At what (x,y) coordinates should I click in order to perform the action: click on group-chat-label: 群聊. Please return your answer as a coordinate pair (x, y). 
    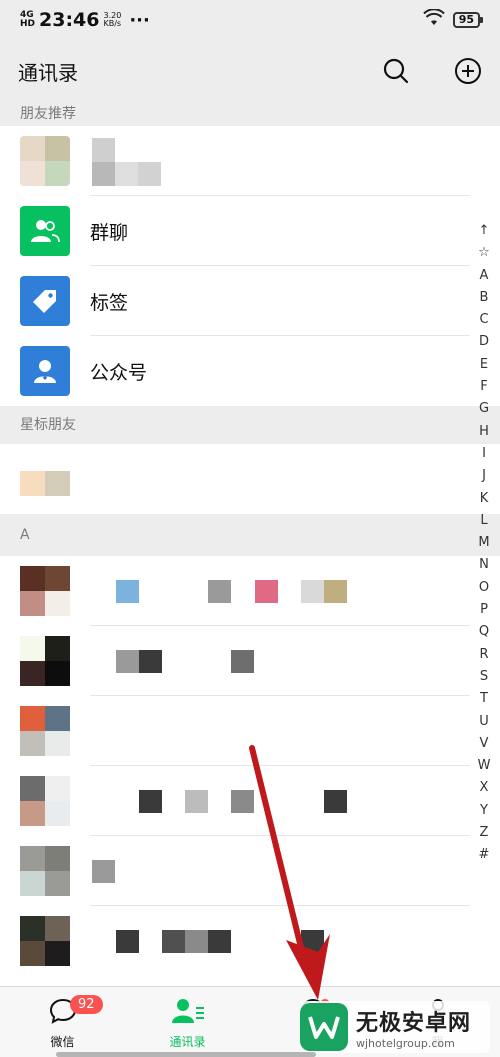
    Looking at the image, I should click on (109, 232).